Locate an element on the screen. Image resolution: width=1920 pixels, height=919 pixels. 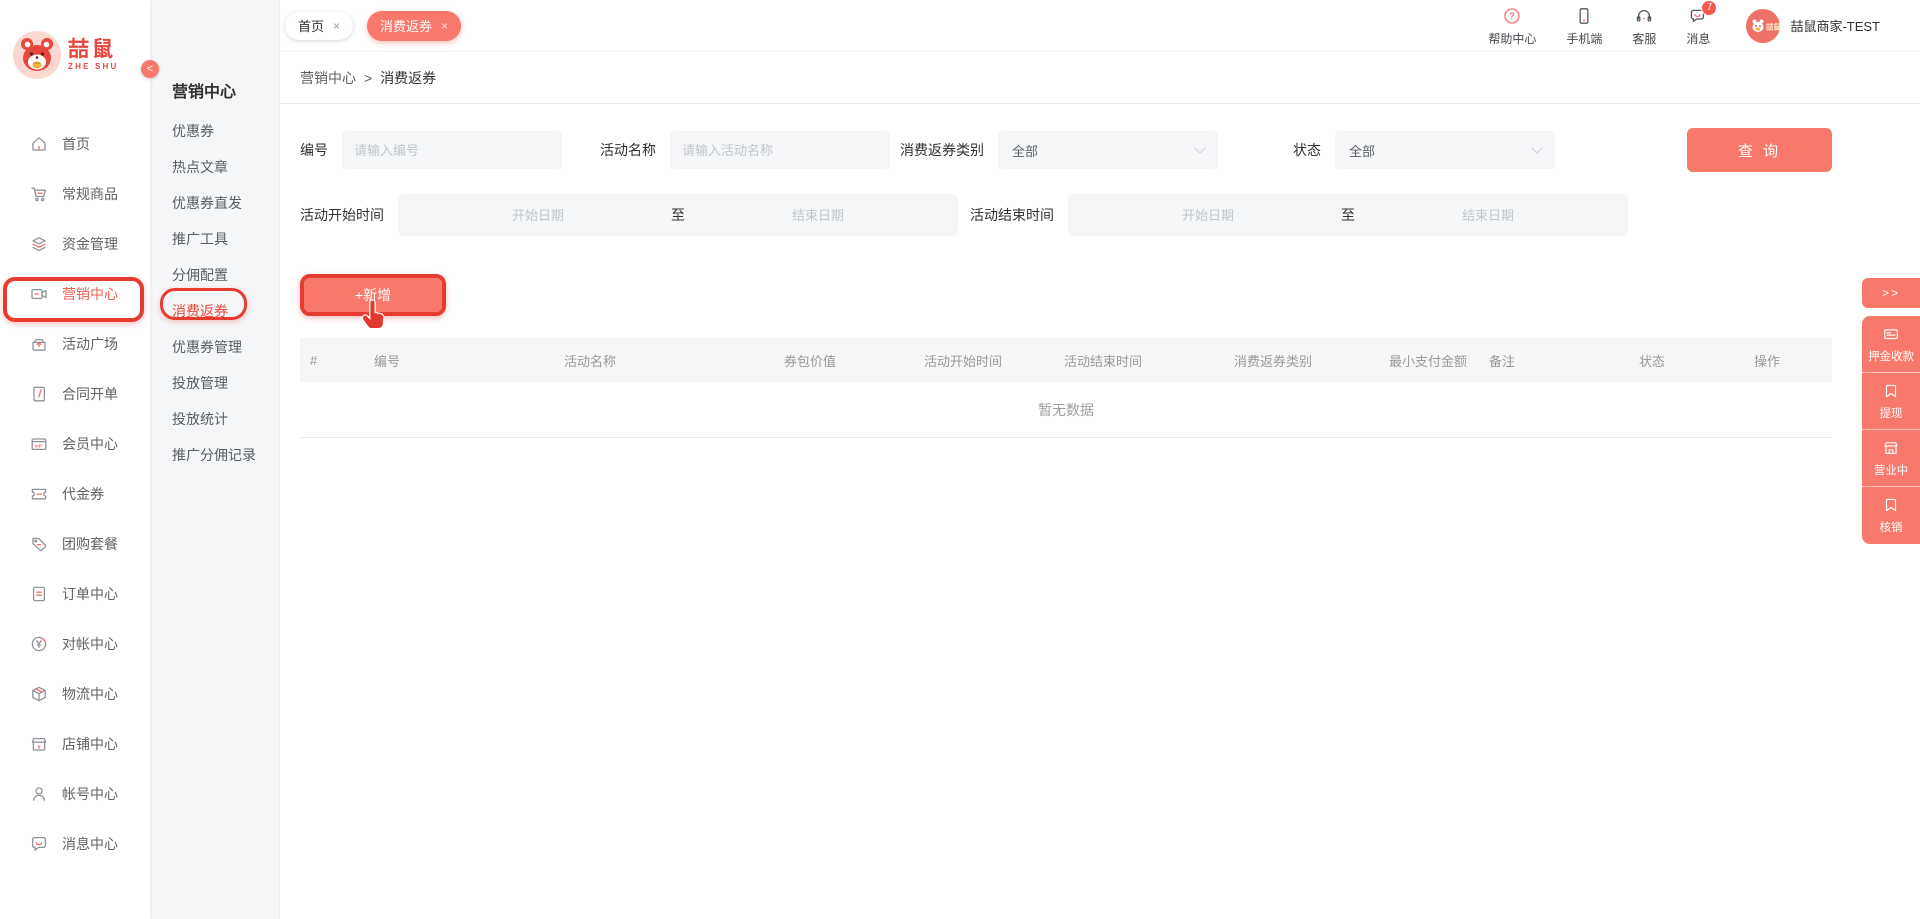
breadcrumb: 营销中心 > 消费返券 is located at coordinates (1100, 78).